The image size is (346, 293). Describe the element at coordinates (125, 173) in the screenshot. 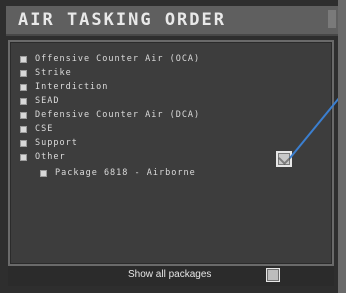

I see `package-label: Package 6818 - Airborne` at that location.